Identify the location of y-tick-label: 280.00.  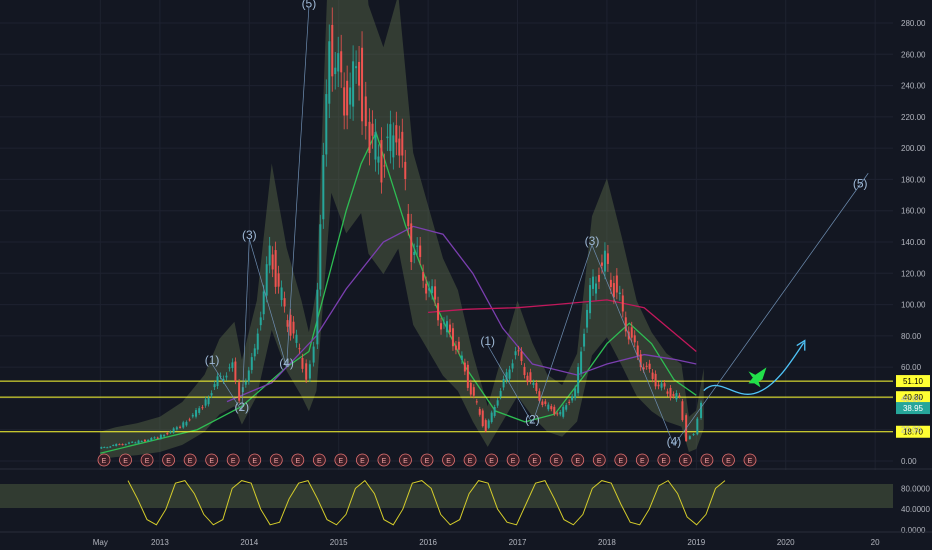
(913, 23).